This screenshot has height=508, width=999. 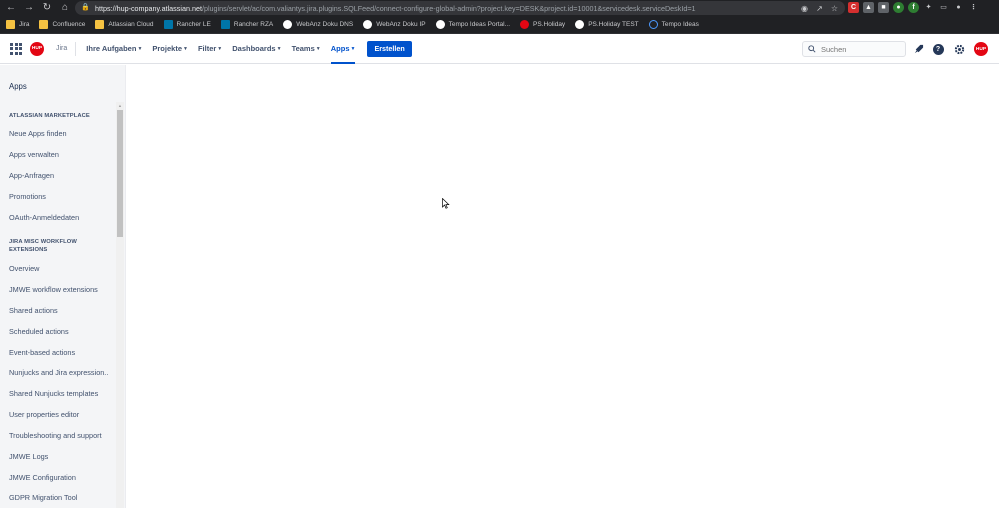 What do you see at coordinates (883, 7) in the screenshot?
I see `extension-briefcase-icon: ■` at bounding box center [883, 7].